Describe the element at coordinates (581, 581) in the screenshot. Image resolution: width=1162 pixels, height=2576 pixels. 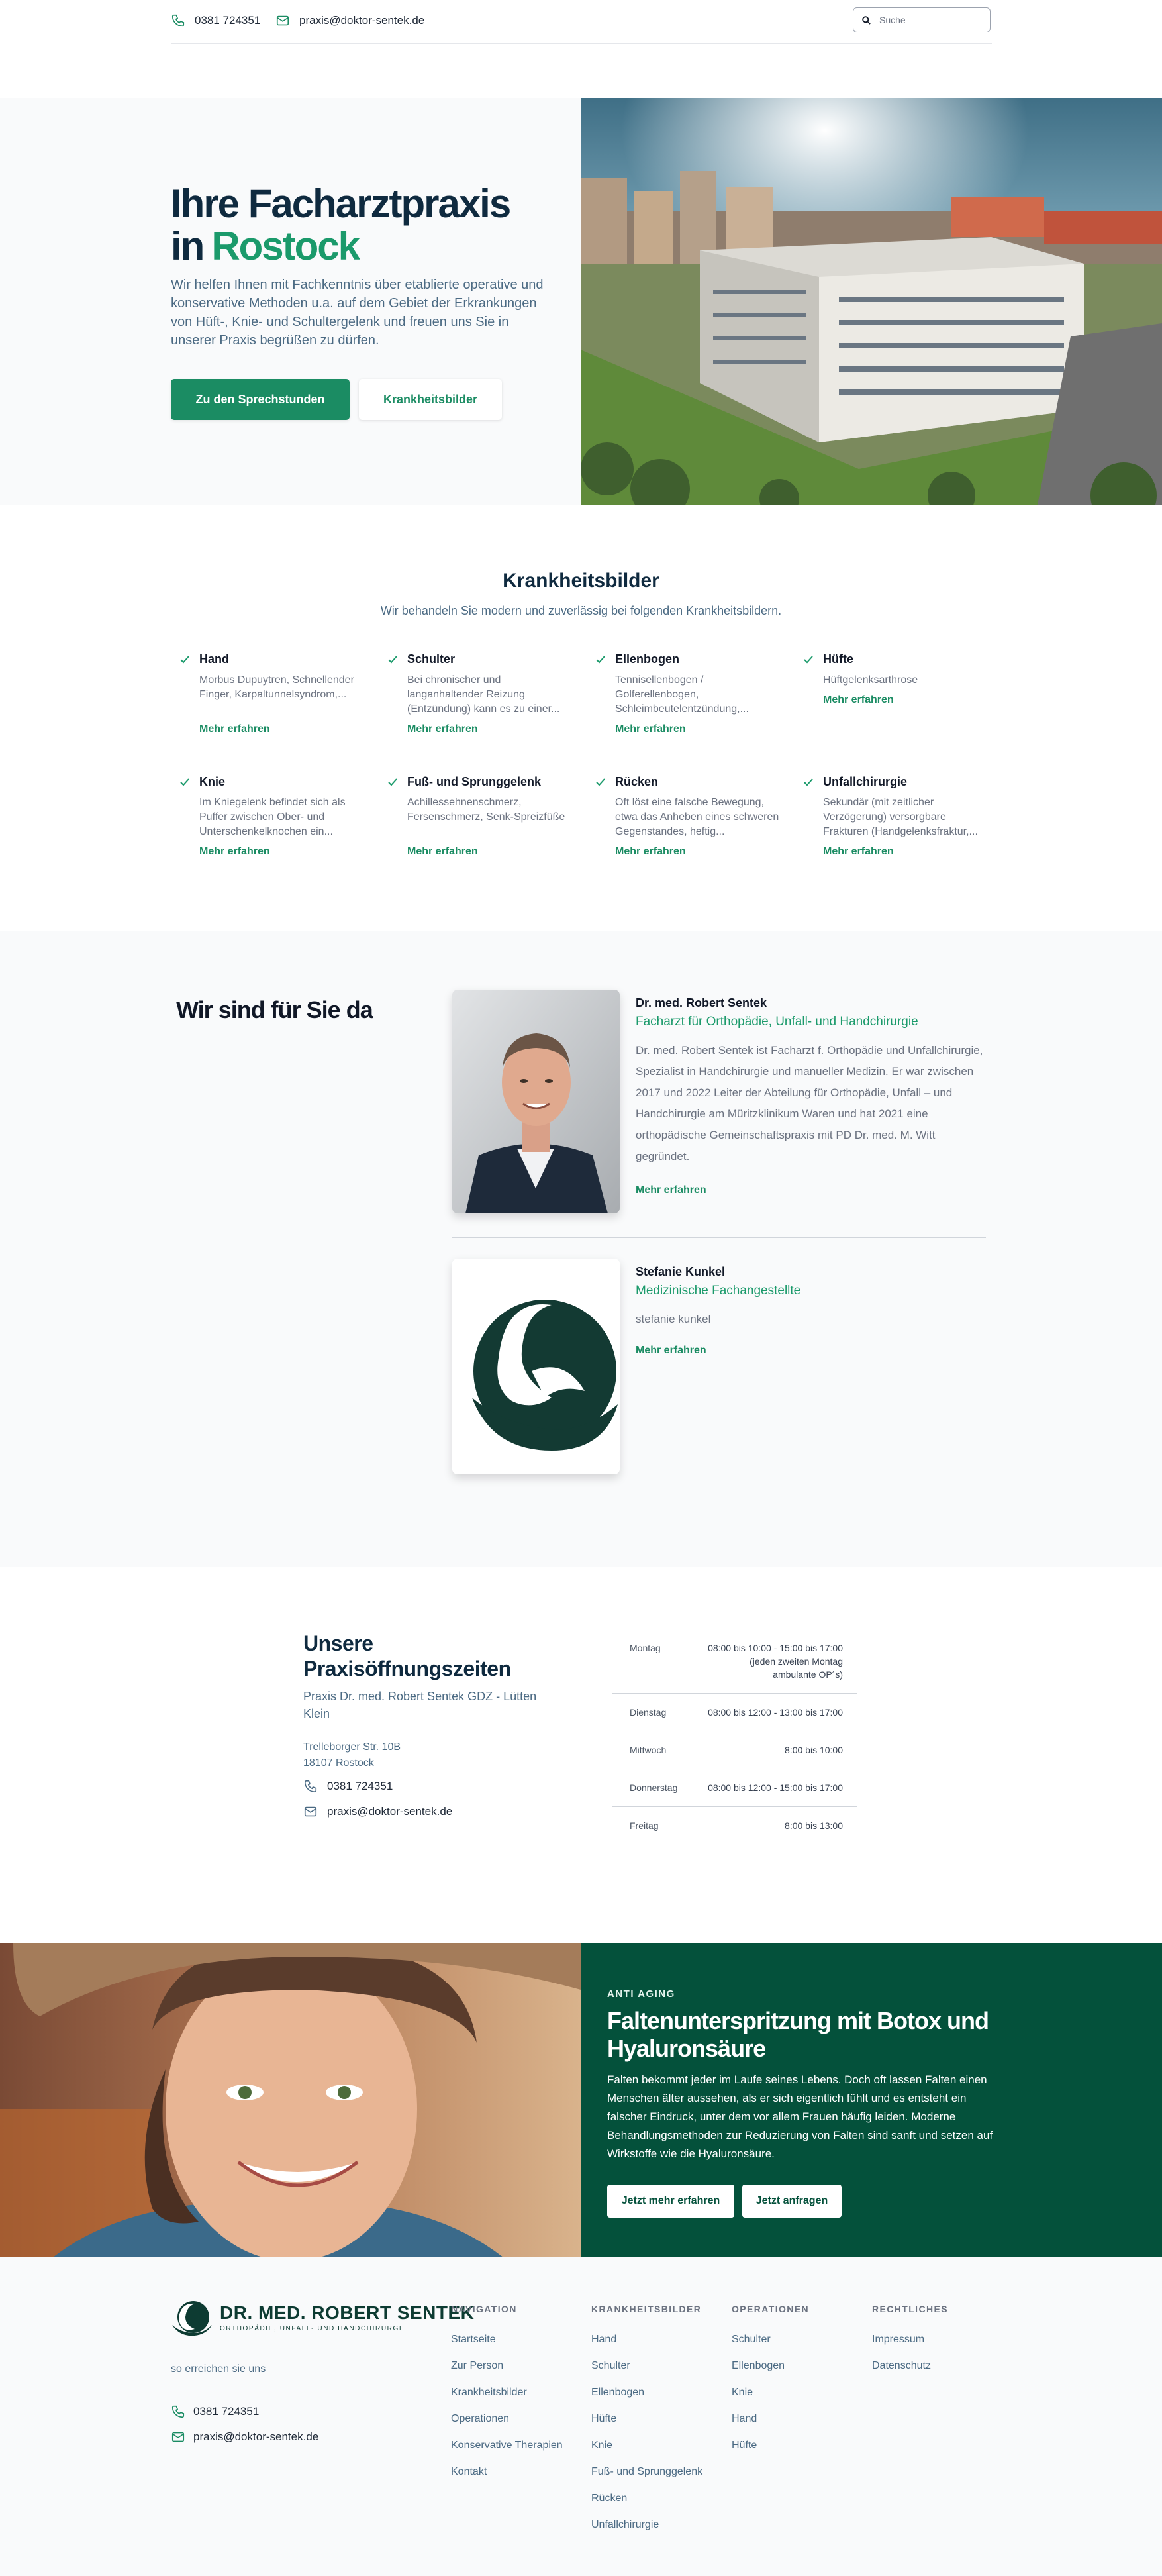
I see `conditions-title: Krankheitsbilder` at that location.